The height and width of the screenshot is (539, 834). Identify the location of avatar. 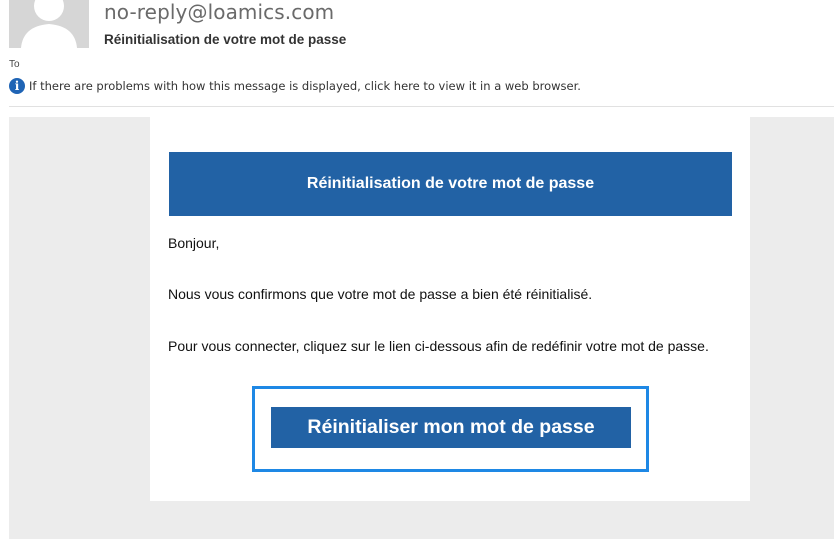
(49, 24).